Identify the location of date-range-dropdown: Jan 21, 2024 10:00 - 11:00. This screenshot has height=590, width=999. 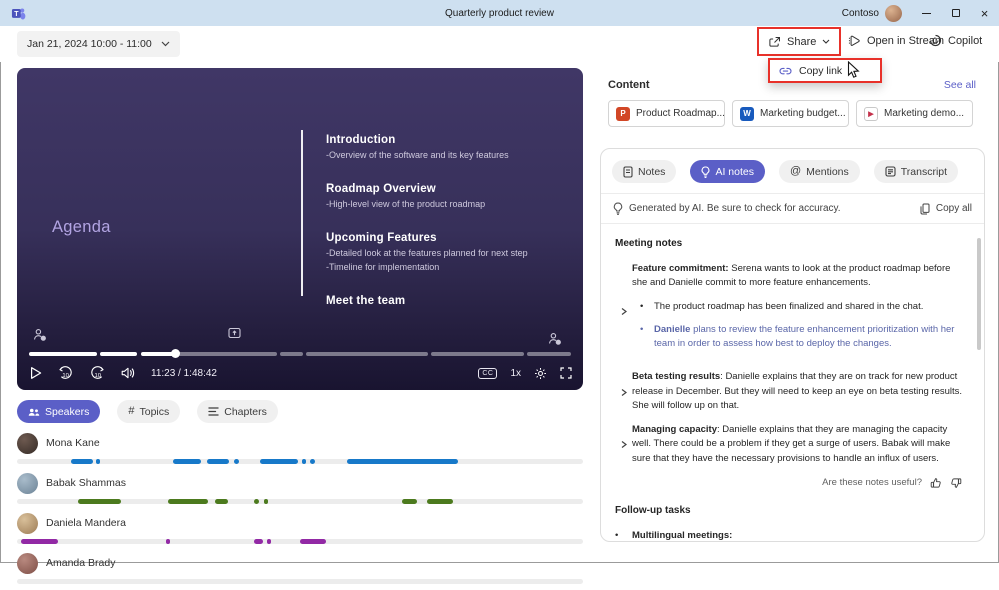
(98, 44).